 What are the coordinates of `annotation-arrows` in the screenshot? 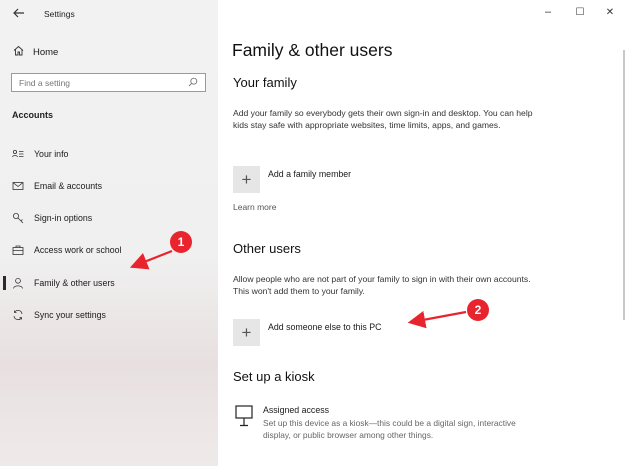 It's located at (298, 289).